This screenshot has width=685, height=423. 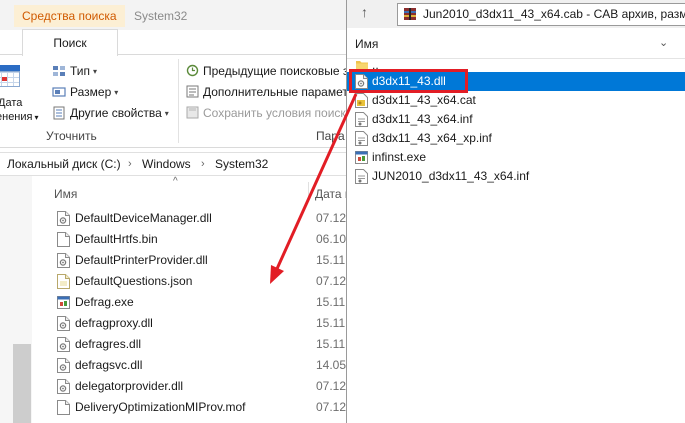 What do you see at coordinates (109, 365) in the screenshot?
I see `file-name: defragsvc.dll` at bounding box center [109, 365].